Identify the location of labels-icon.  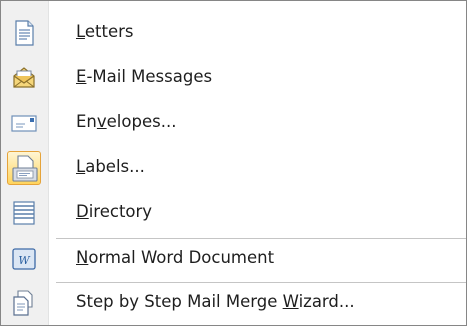
(24, 168).